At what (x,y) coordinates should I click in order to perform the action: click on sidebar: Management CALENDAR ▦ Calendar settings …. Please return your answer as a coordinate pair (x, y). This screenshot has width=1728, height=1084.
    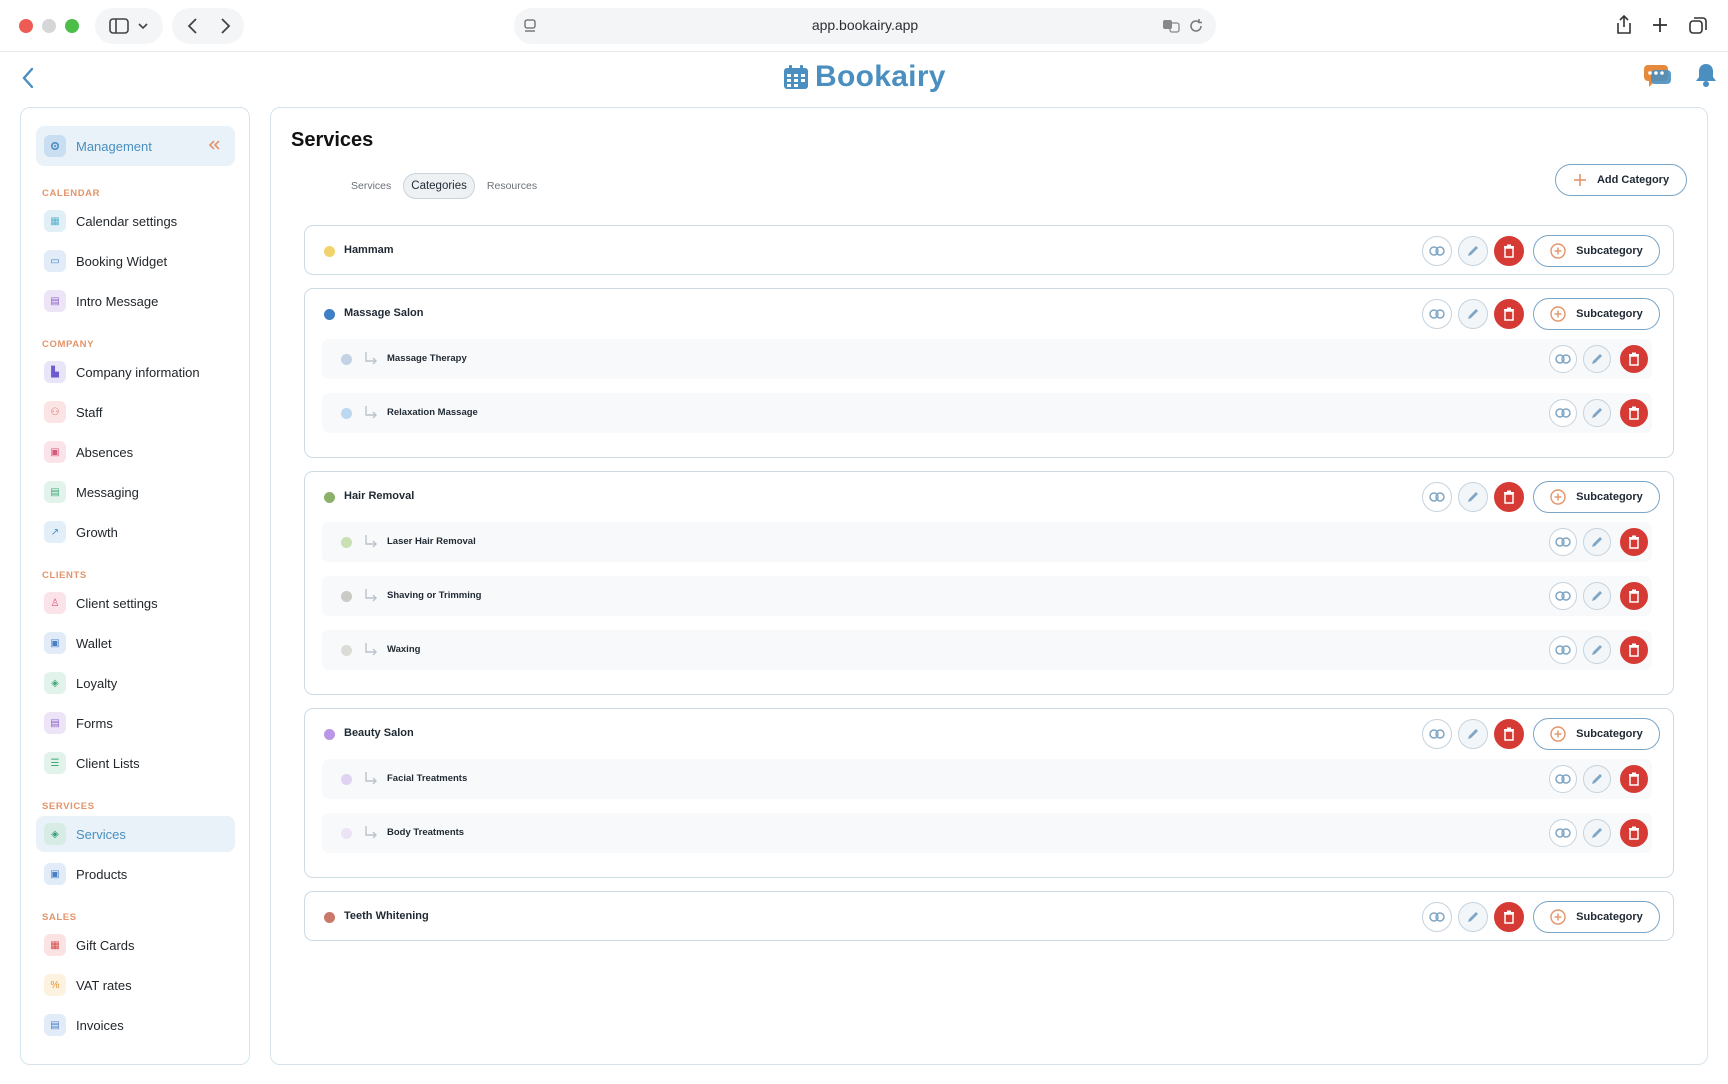
    Looking at the image, I should click on (135, 586).